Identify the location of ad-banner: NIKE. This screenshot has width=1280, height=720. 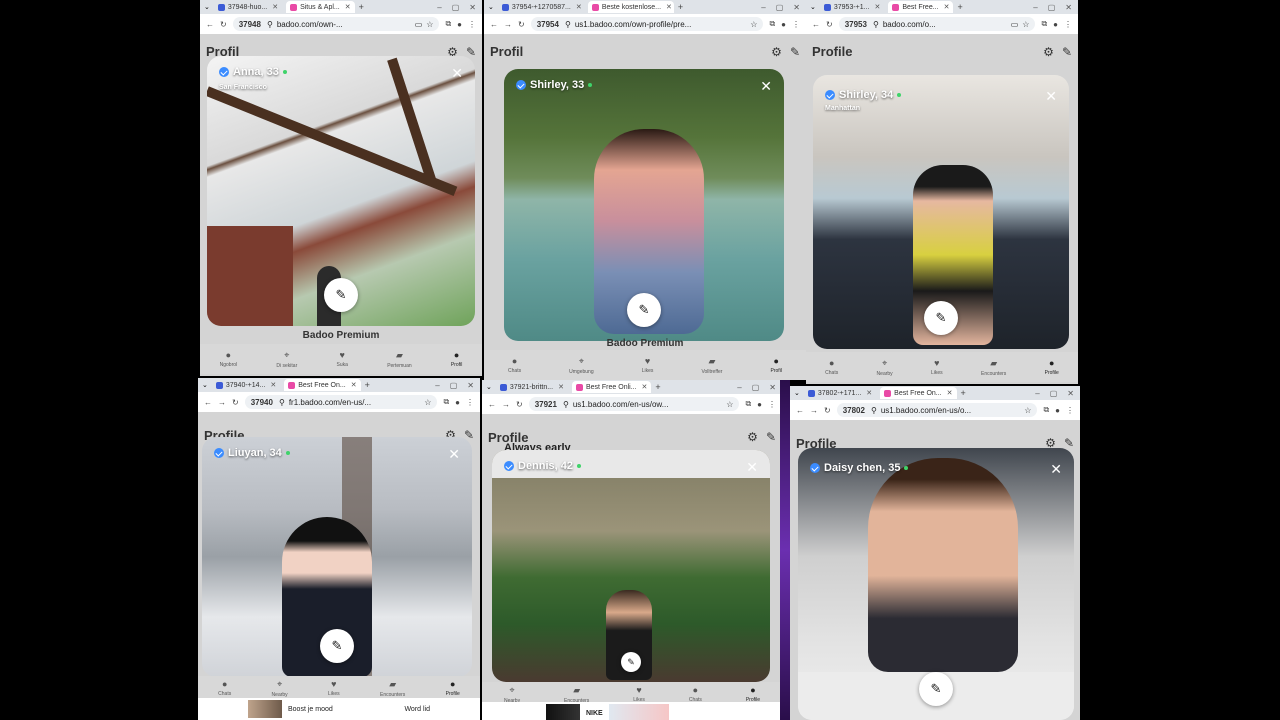
(632, 711).